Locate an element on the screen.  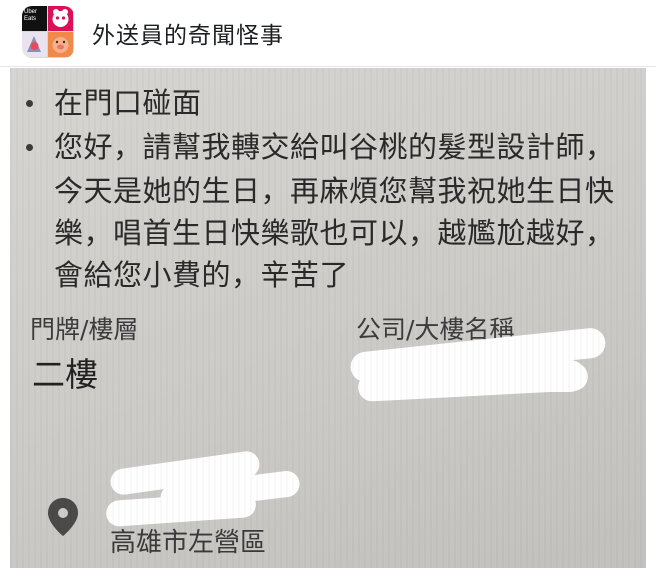
note-line-3: 樂，唱首生日快樂歌也可以，越尷尬越好， is located at coordinates (334, 233).